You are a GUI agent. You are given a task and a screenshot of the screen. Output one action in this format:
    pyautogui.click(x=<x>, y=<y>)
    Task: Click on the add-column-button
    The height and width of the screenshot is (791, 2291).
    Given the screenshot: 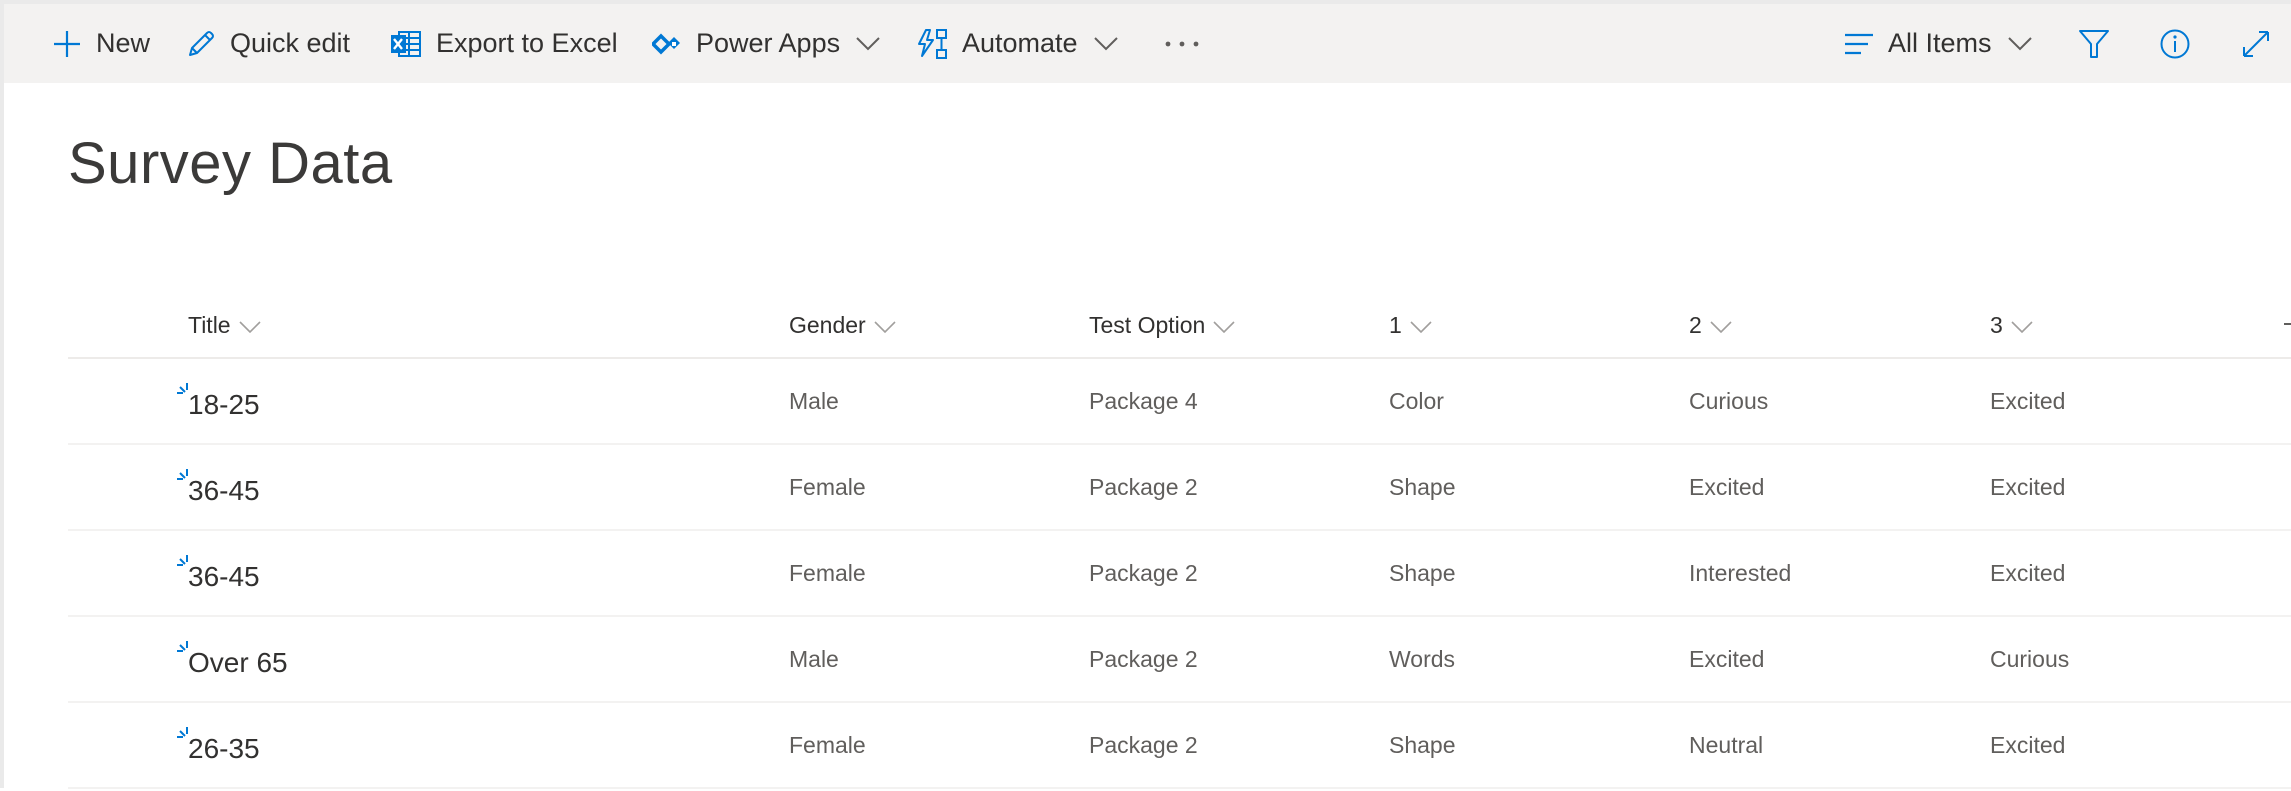 What is the action you would take?
    pyautogui.click(x=2287, y=324)
    